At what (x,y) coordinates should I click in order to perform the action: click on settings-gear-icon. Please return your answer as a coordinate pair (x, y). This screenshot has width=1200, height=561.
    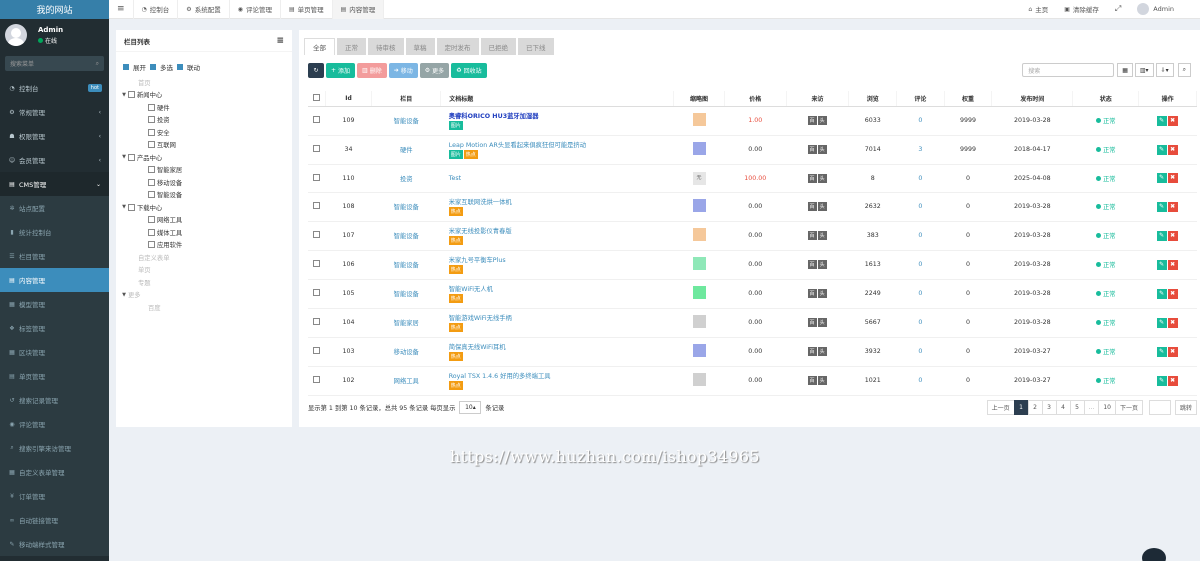
    Looking at the image, I should click on (1191, 9).